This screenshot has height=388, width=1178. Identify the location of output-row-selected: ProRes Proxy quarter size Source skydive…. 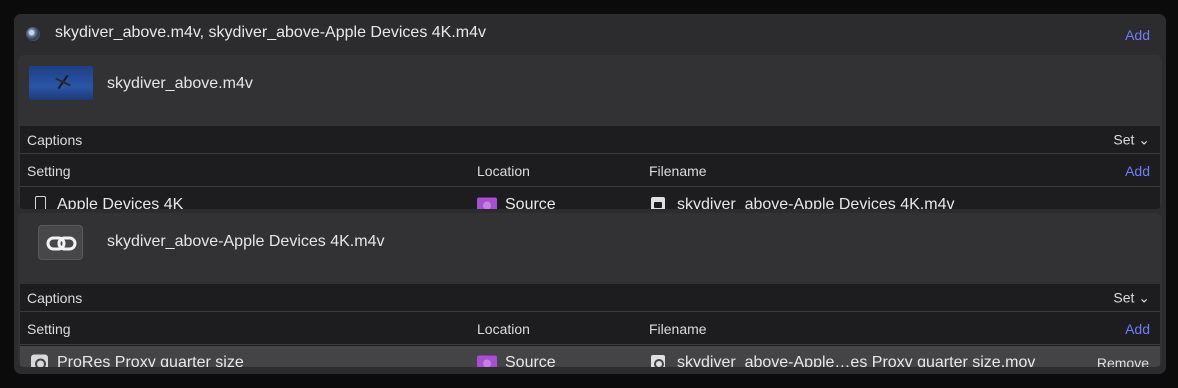
(590, 356).